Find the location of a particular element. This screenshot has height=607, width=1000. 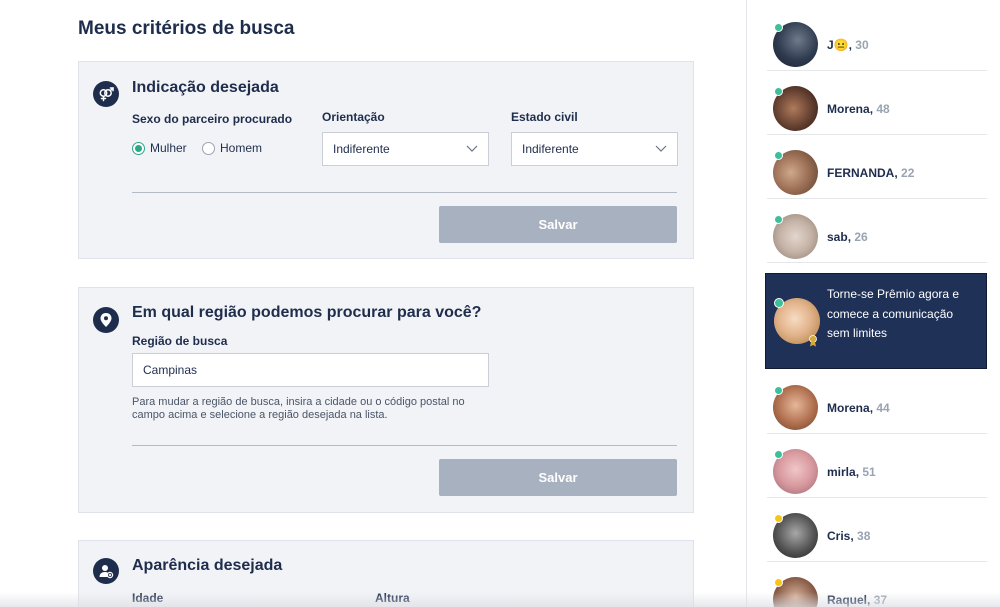

radio-dot-selected is located at coordinates (138, 148).